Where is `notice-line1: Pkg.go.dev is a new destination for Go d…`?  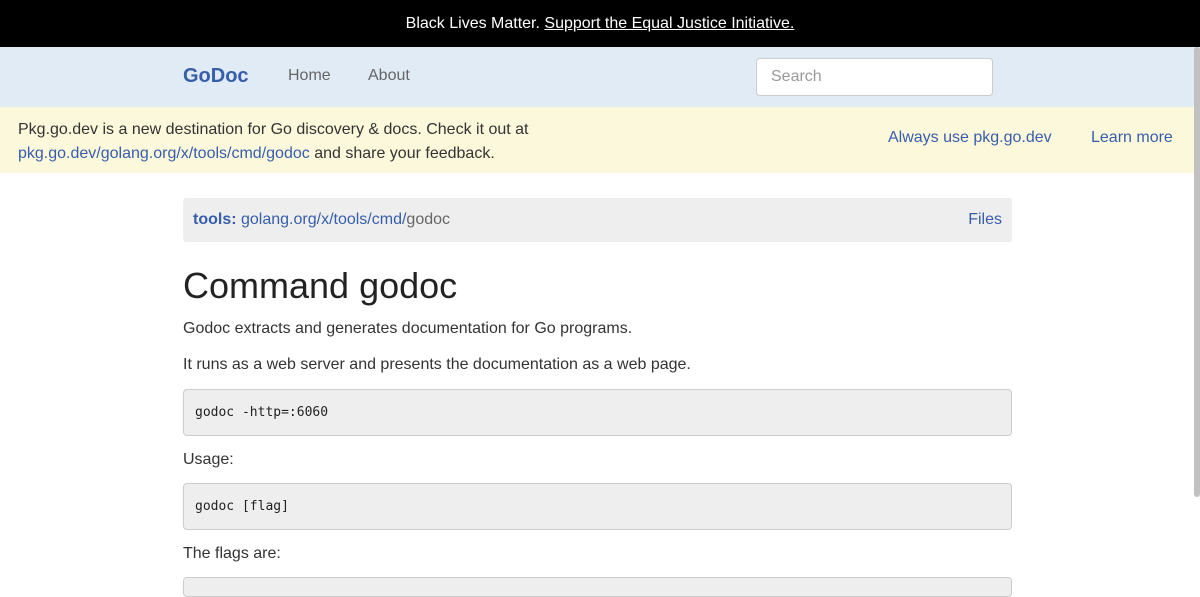 notice-line1: Pkg.go.dev is a new destination for Go d… is located at coordinates (273, 129).